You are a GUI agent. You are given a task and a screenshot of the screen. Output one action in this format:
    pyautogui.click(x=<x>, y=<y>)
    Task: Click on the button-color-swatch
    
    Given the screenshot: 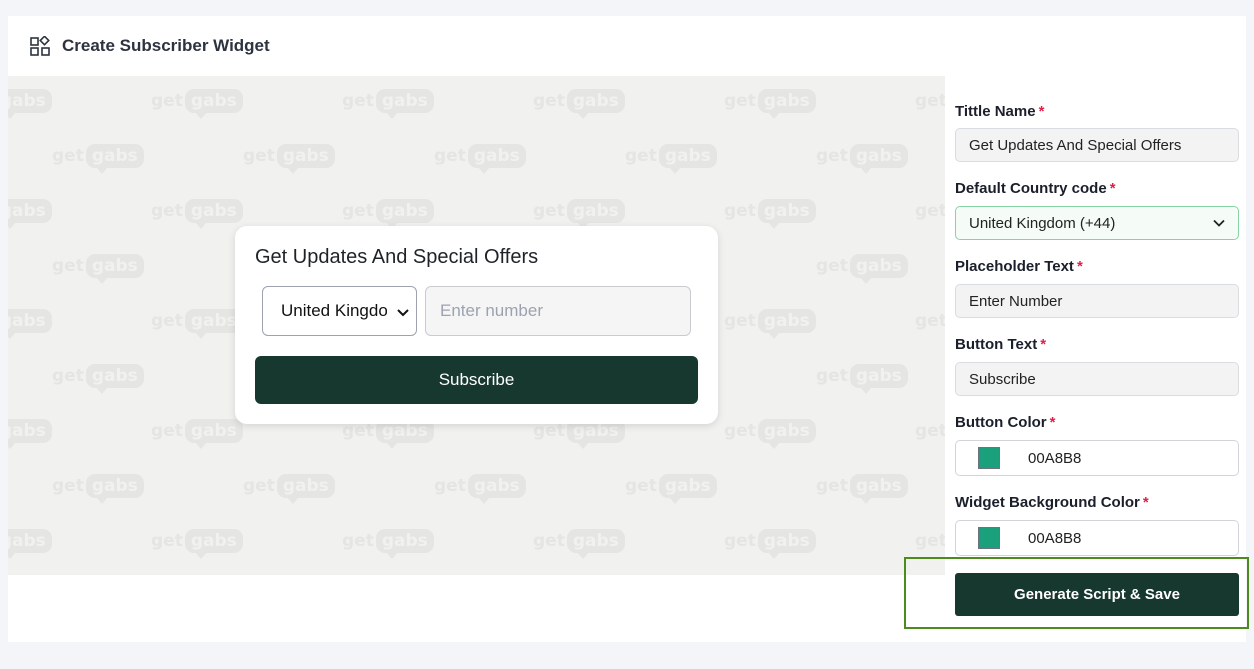 What is the action you would take?
    pyautogui.click(x=989, y=458)
    